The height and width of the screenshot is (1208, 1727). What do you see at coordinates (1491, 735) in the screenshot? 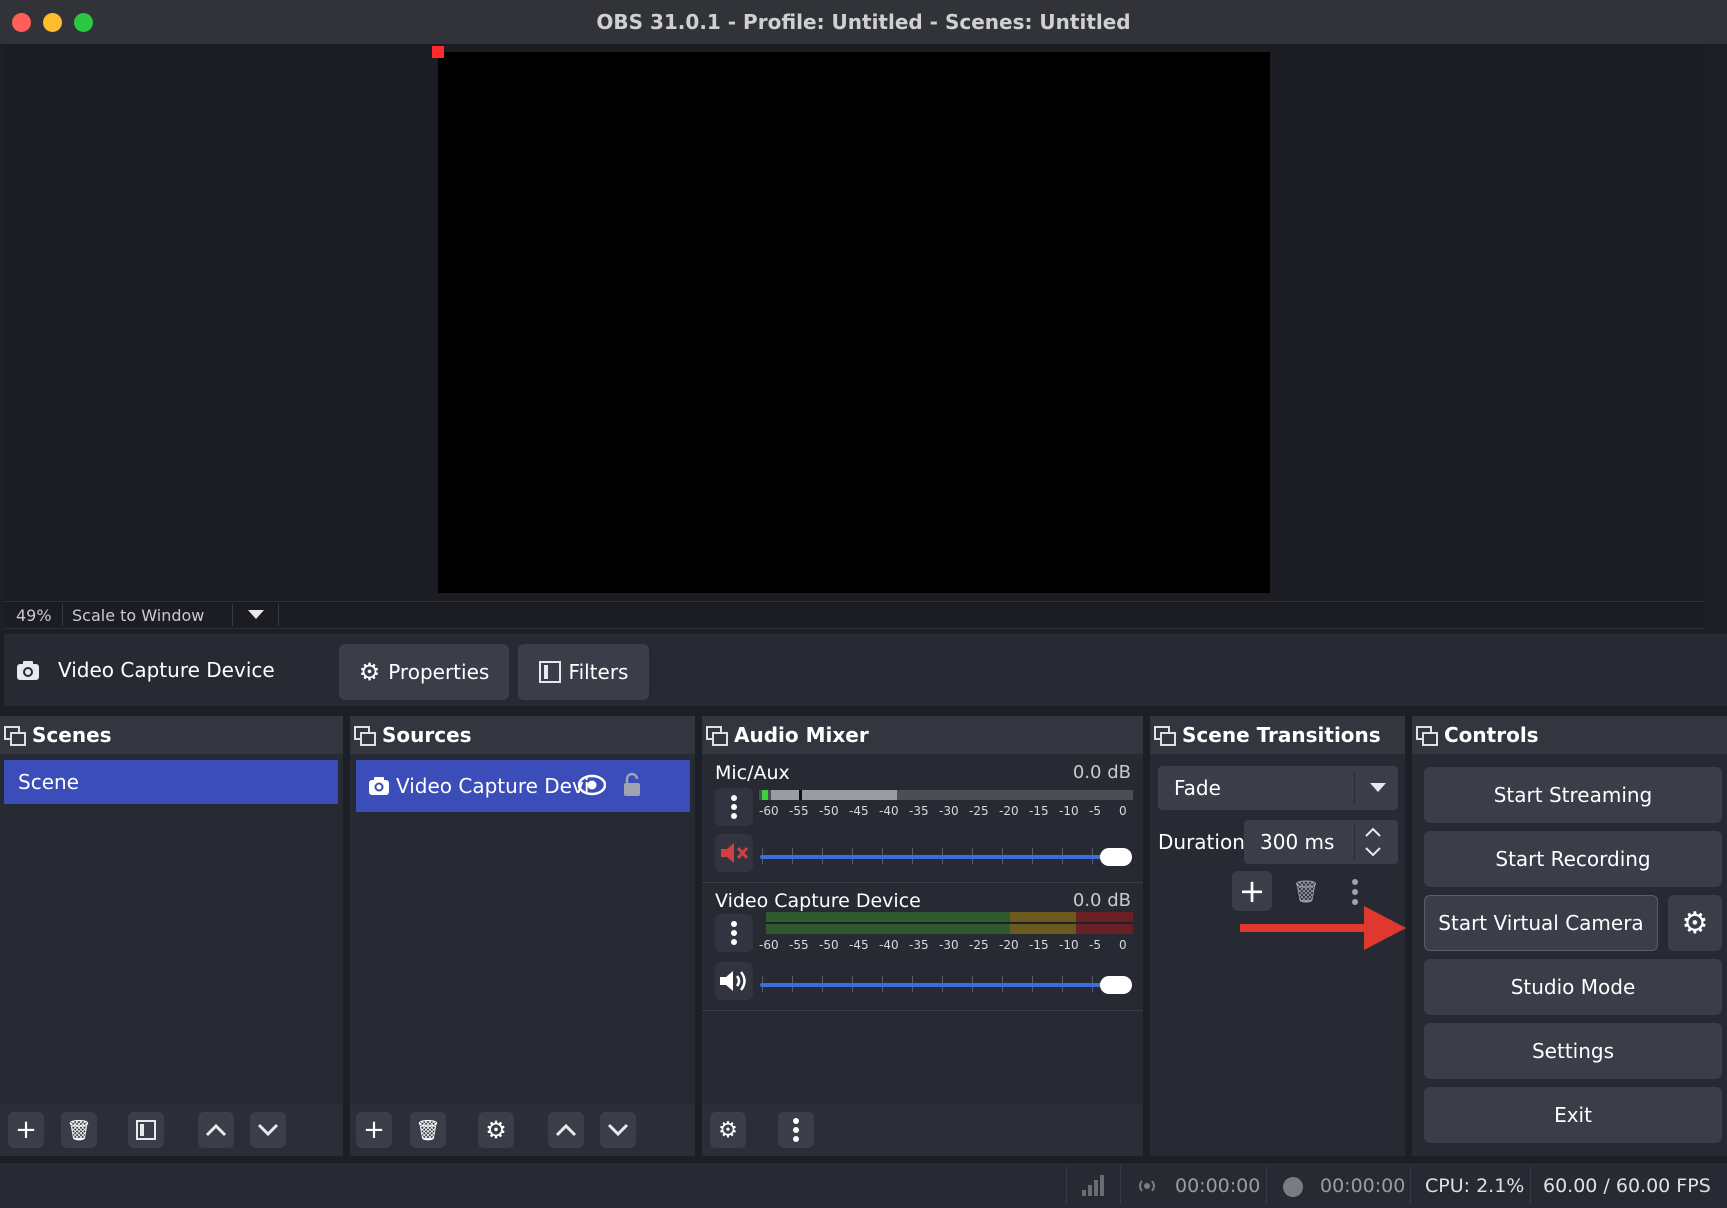
I see `controls-title: Controls` at bounding box center [1491, 735].